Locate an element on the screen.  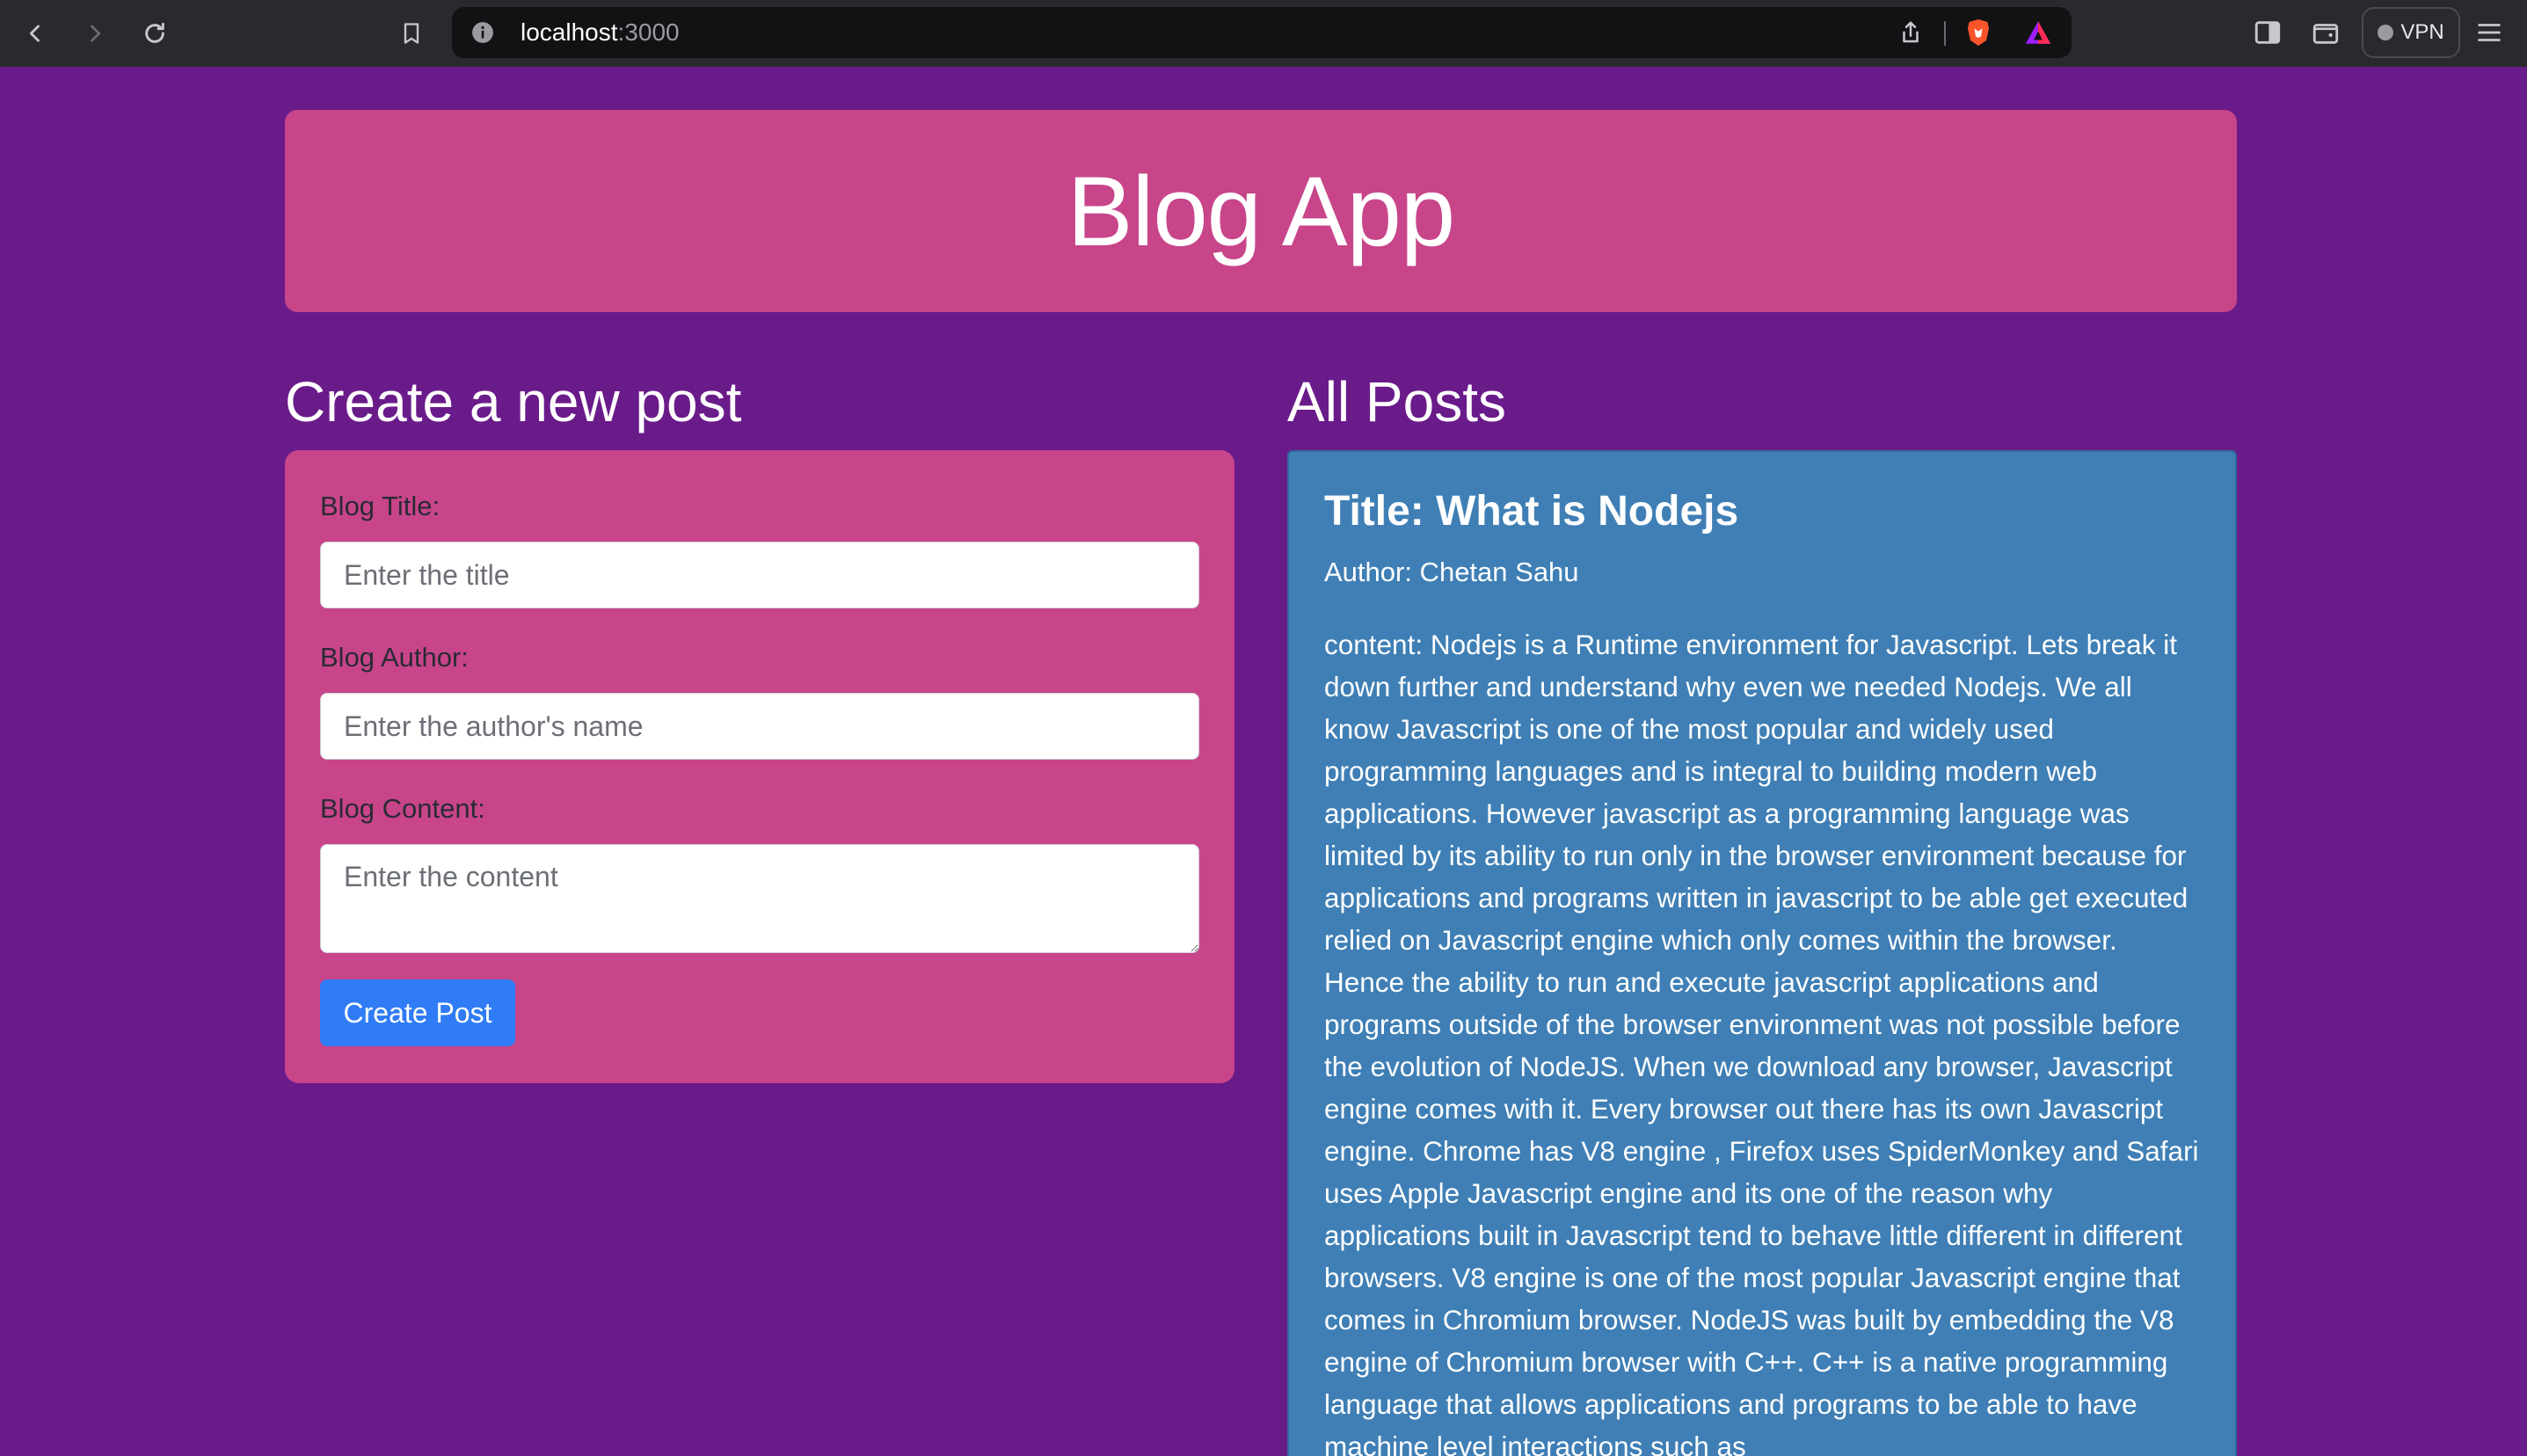
blog-author-input is located at coordinates (759, 726).